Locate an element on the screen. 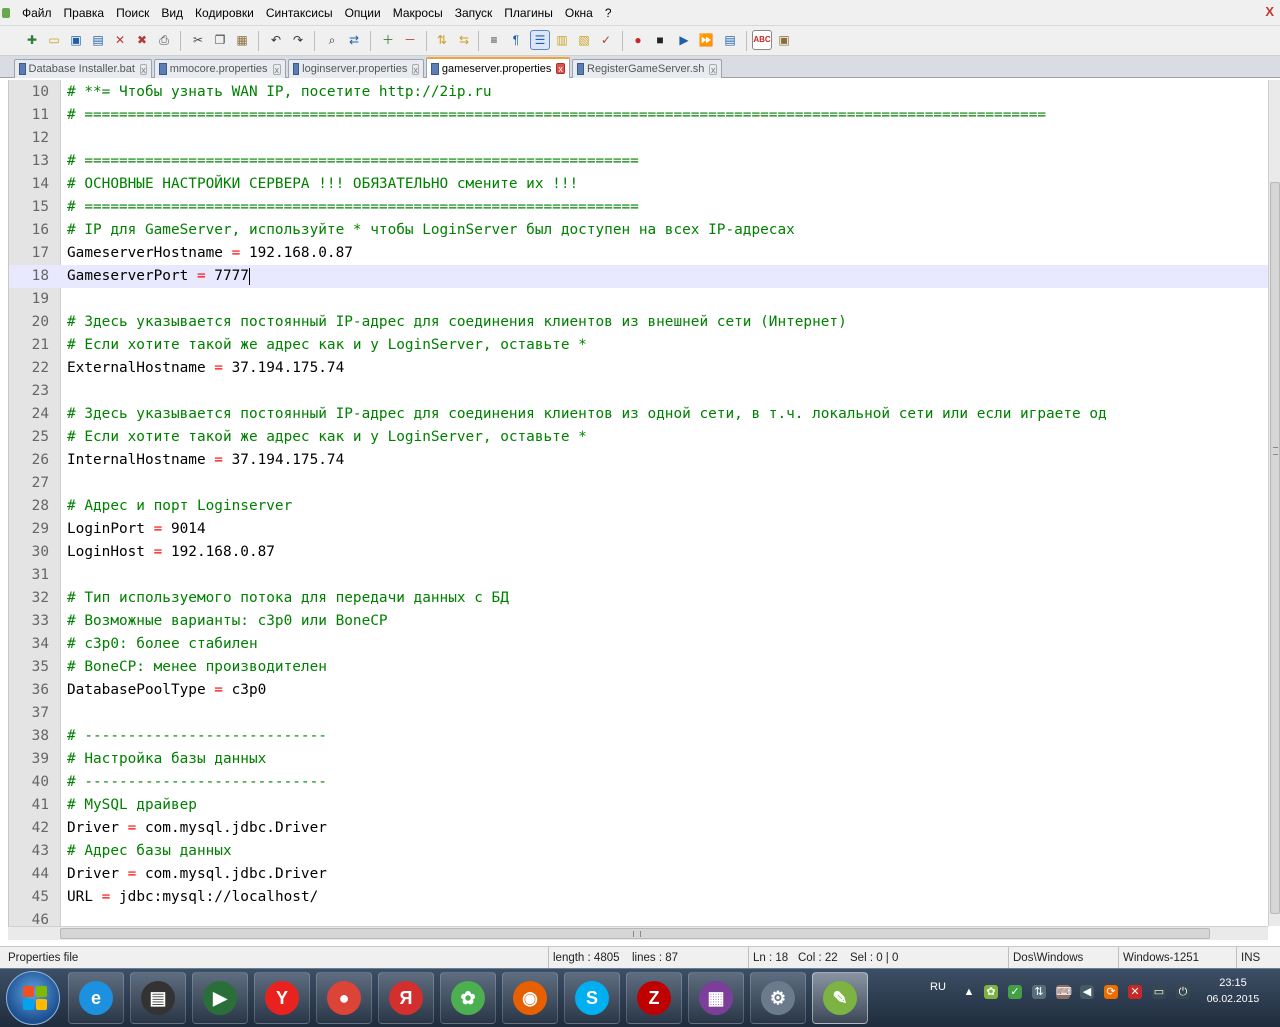 This screenshot has width=1280, height=1027. redo-icon: ↷ is located at coordinates (298, 40).